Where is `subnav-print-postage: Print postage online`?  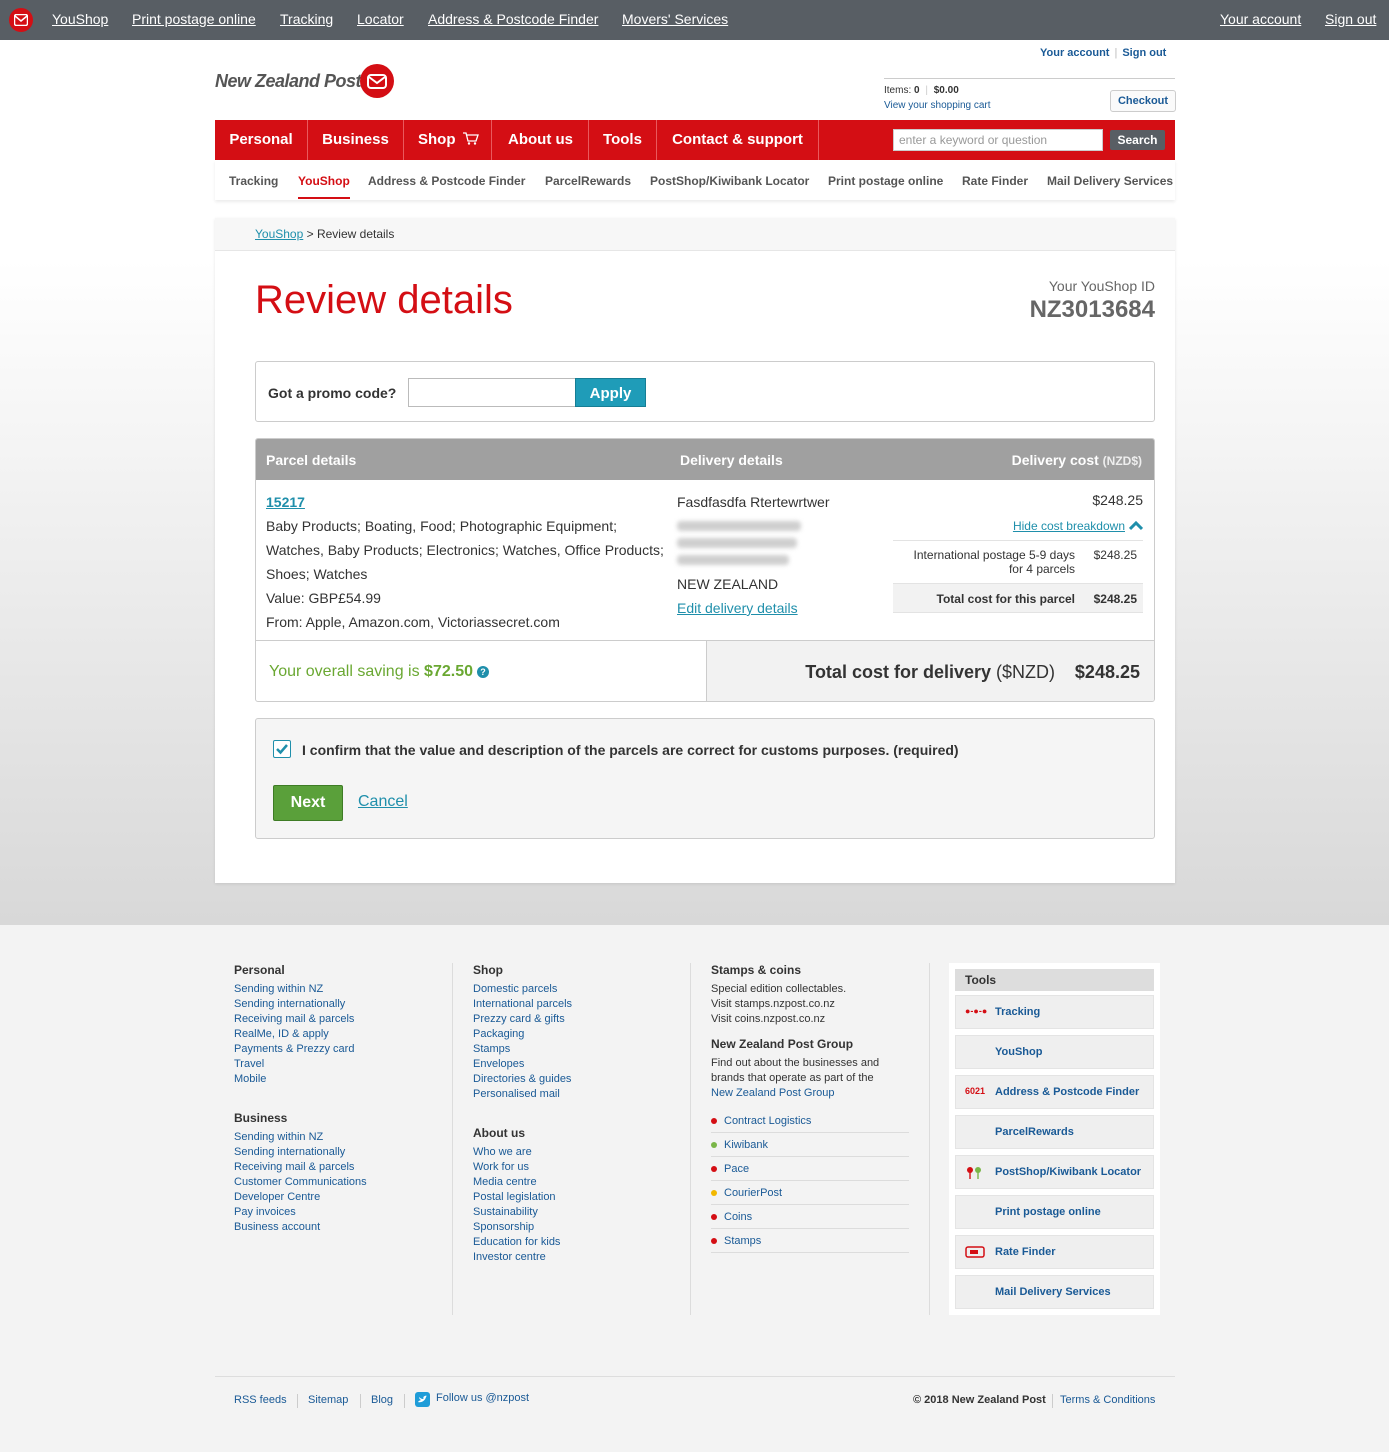 subnav-print-postage: Print postage online is located at coordinates (885, 181).